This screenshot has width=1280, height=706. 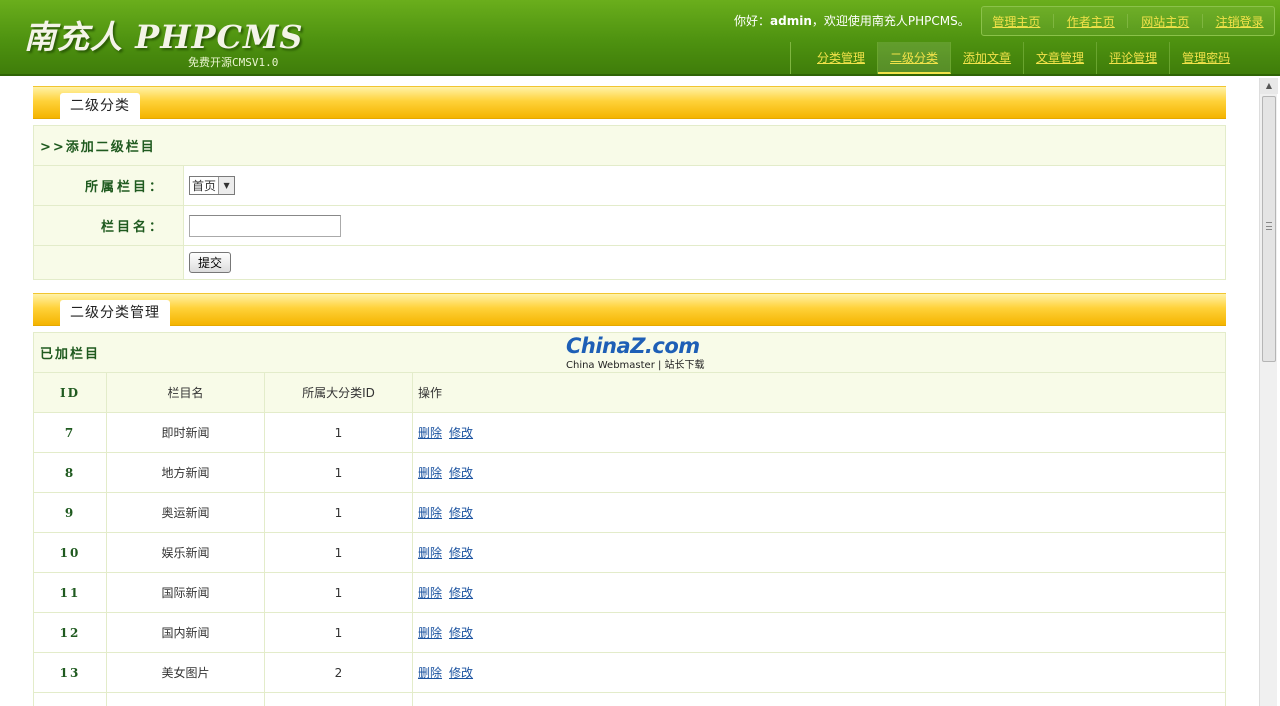 I want to click on site-logo: 南充人 PHPCMS, so click(x=164, y=37).